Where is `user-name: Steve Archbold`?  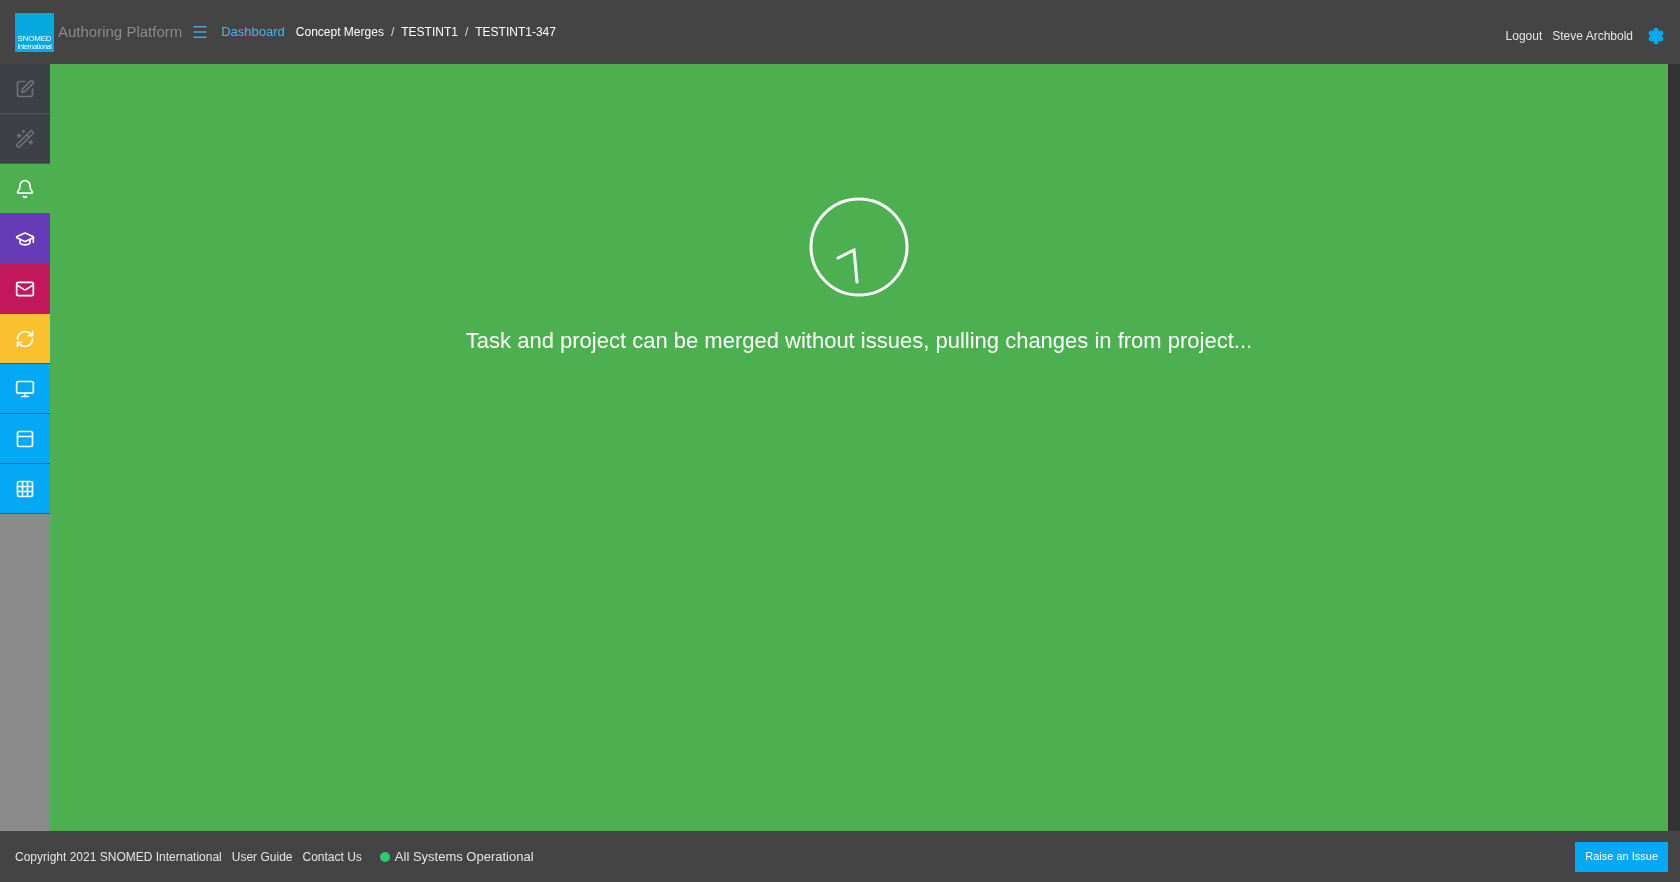 user-name: Steve Archbold is located at coordinates (1592, 36).